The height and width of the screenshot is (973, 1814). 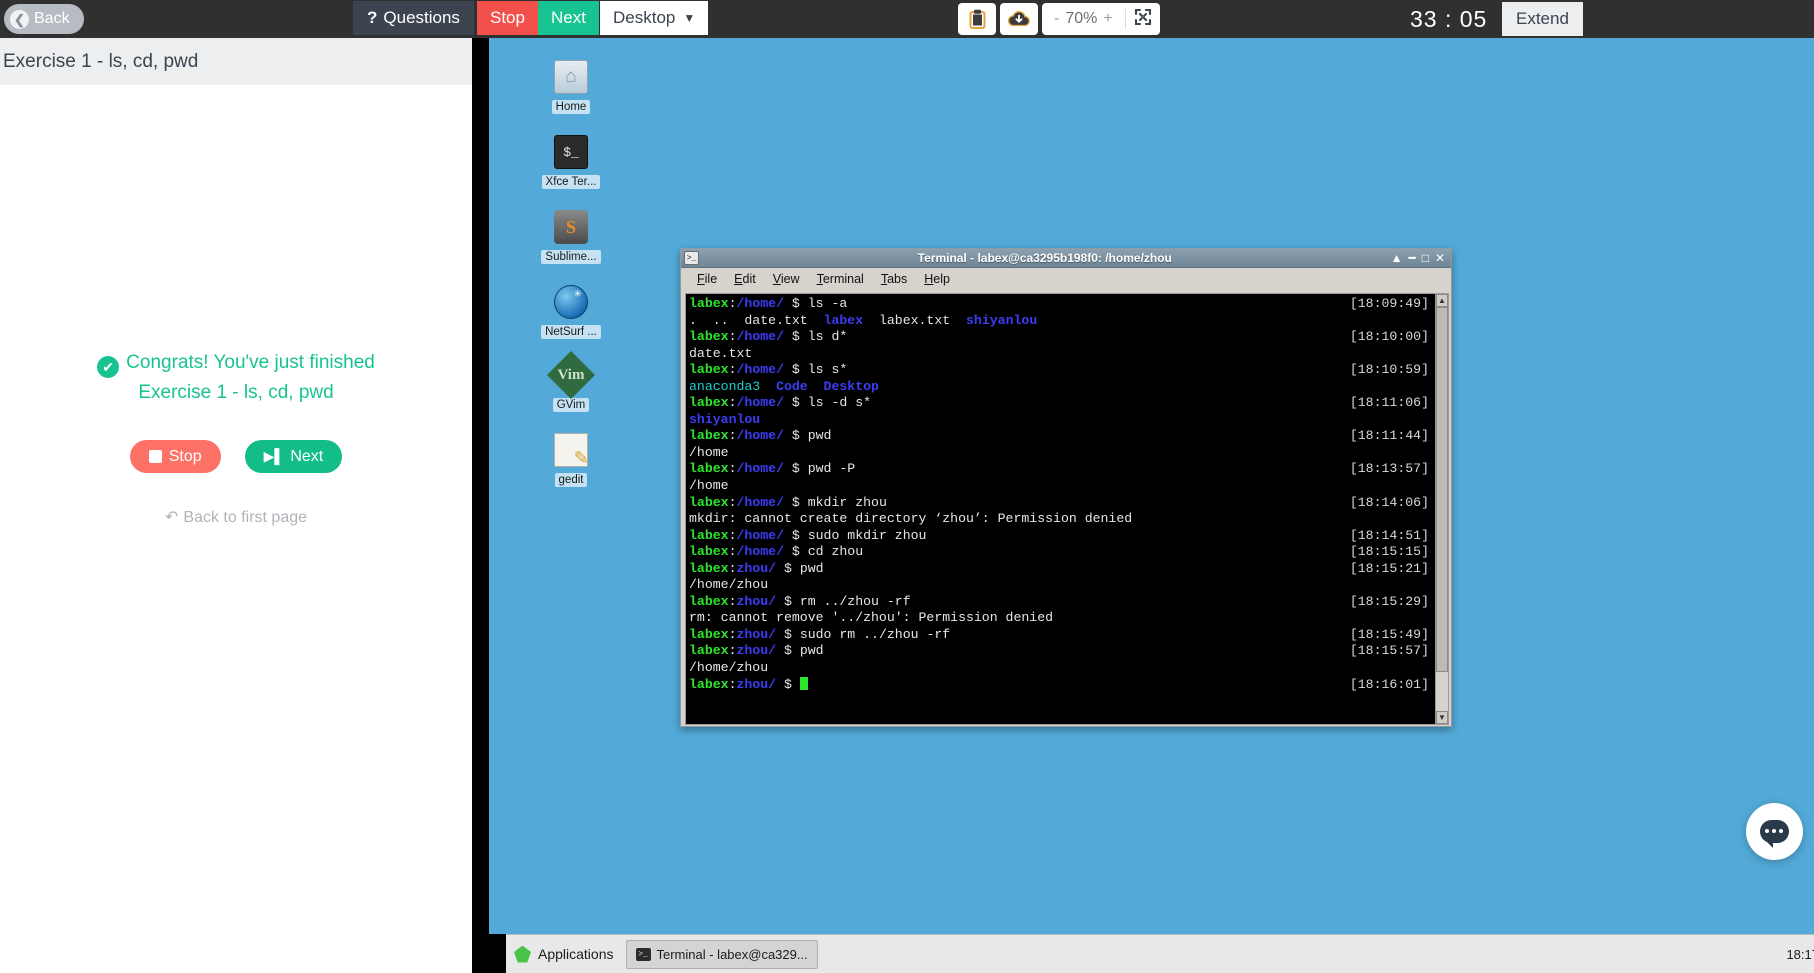 I want to click on terminal-output-line: shiyanlou, so click(x=725, y=419).